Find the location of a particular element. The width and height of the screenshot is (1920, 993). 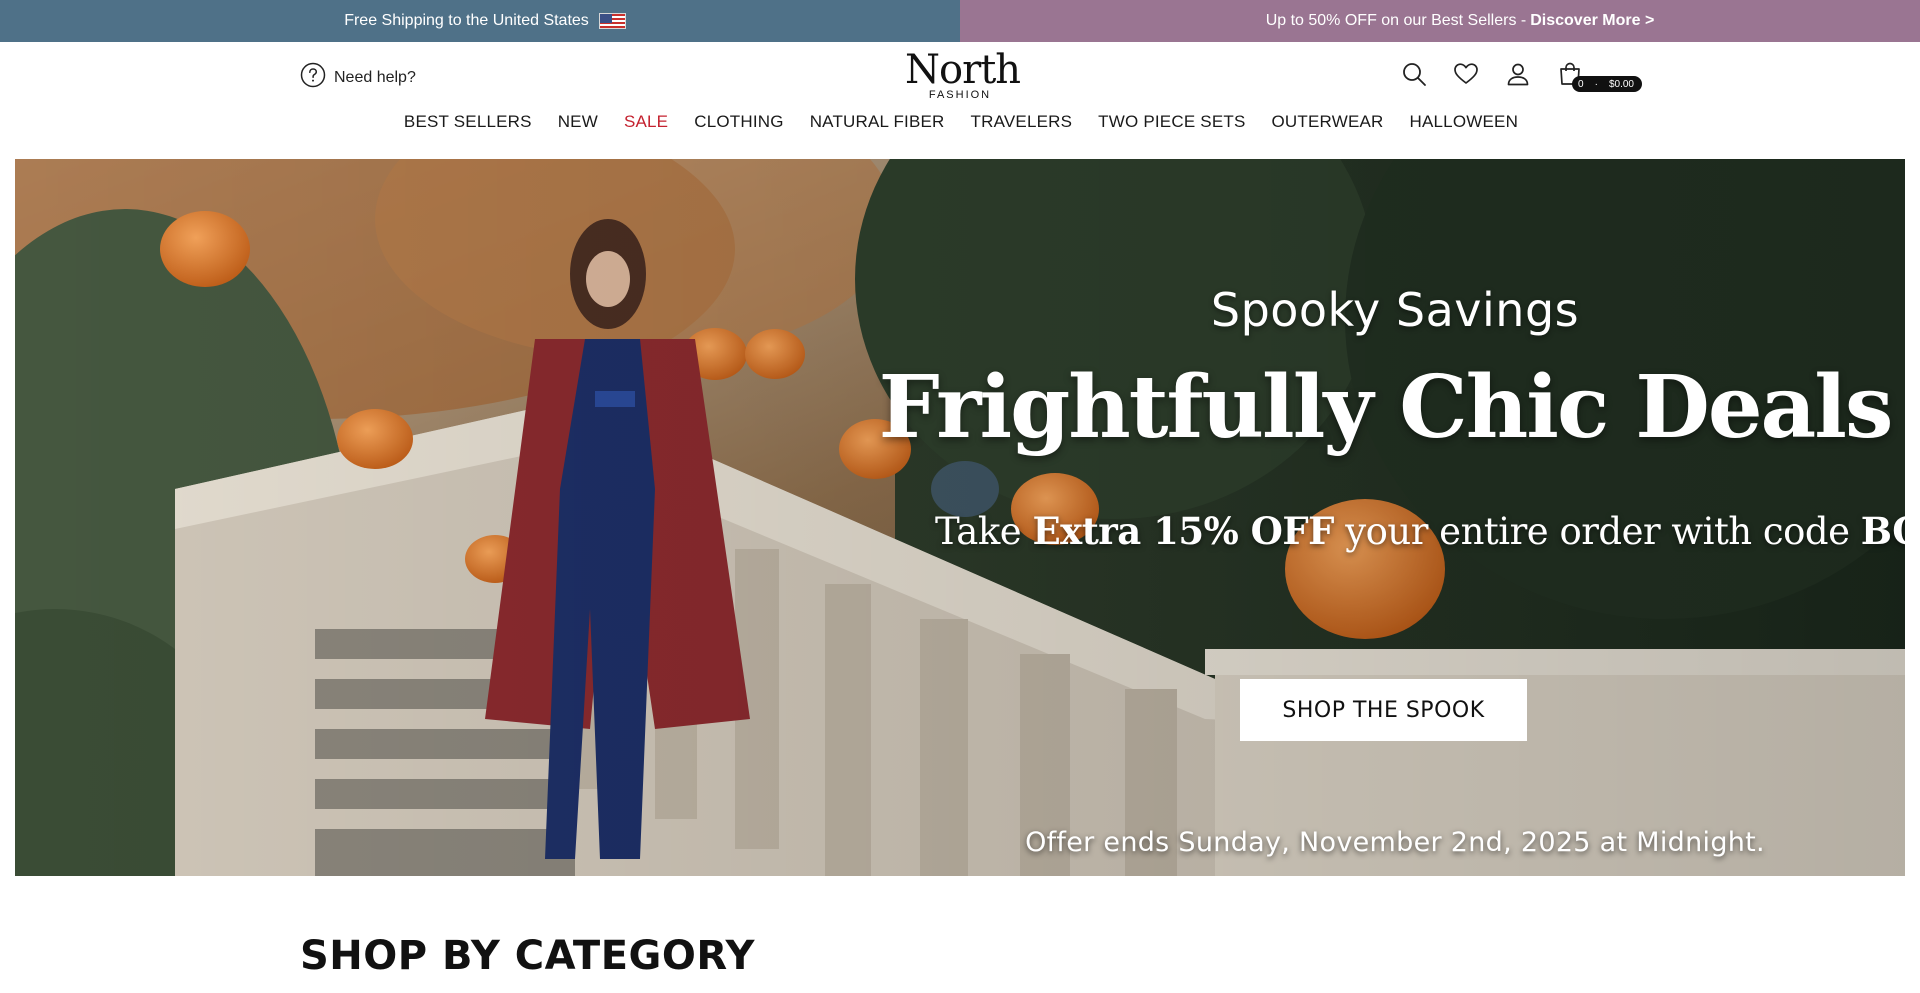

discover-more-link: Discover More > is located at coordinates (1592, 21).